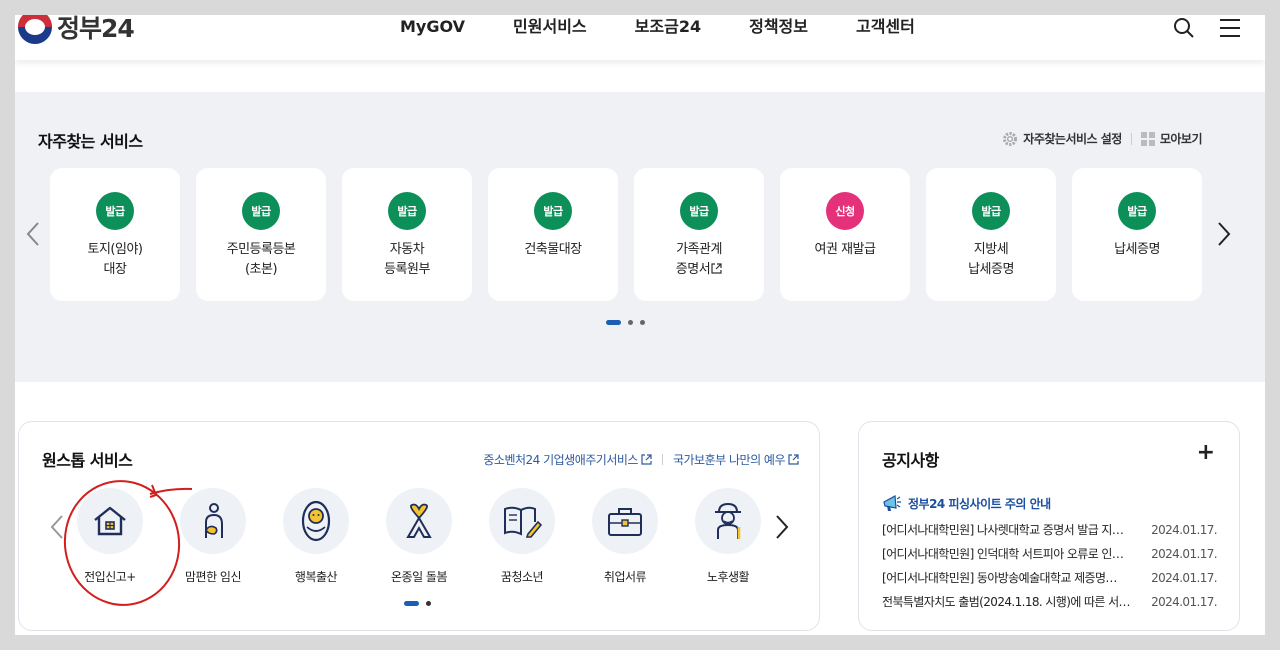  What do you see at coordinates (1062, 138) in the screenshot?
I see `favorite-settings-button: 자주찾는서비스 설정` at bounding box center [1062, 138].